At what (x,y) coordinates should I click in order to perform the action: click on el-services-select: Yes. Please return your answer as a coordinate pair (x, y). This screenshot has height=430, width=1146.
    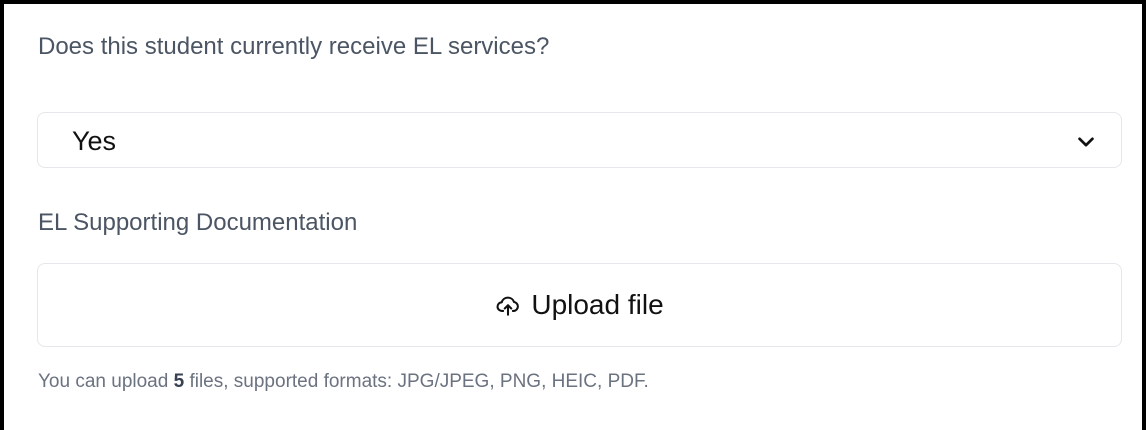
    Looking at the image, I should click on (579, 140).